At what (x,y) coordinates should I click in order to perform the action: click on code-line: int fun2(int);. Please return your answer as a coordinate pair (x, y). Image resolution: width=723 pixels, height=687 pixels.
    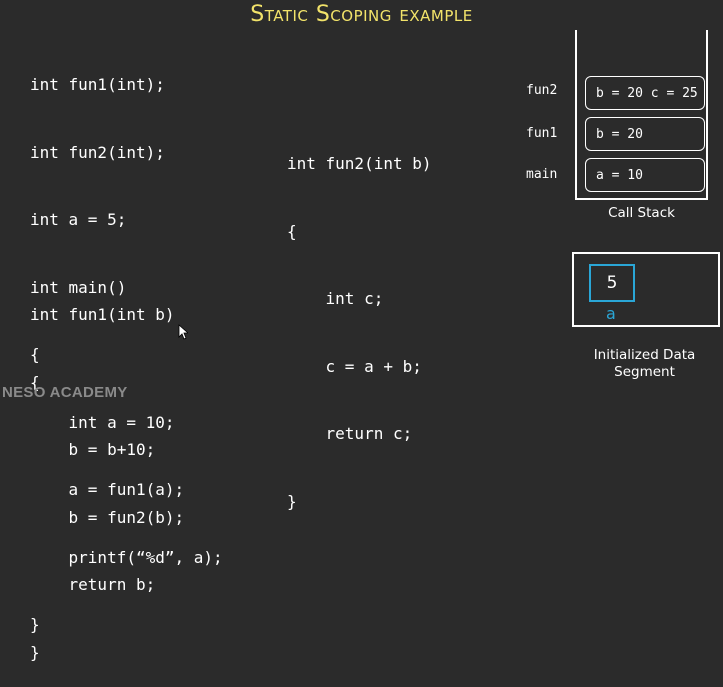
    Looking at the image, I should click on (97, 152).